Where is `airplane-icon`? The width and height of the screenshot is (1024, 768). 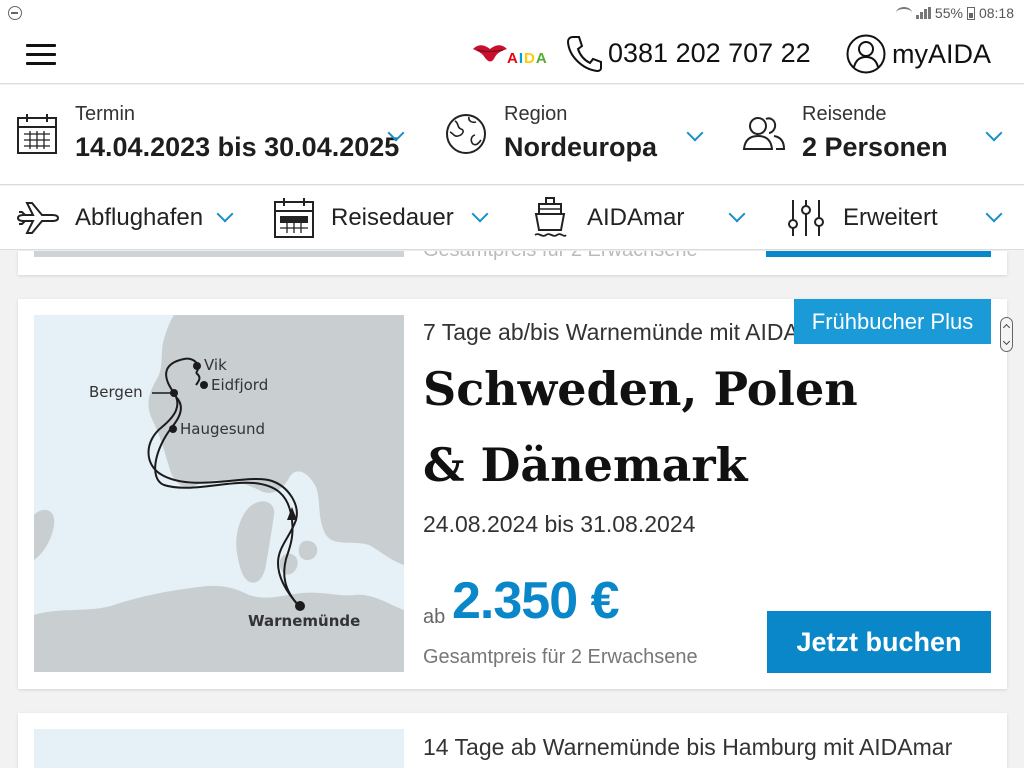 airplane-icon is located at coordinates (38, 218).